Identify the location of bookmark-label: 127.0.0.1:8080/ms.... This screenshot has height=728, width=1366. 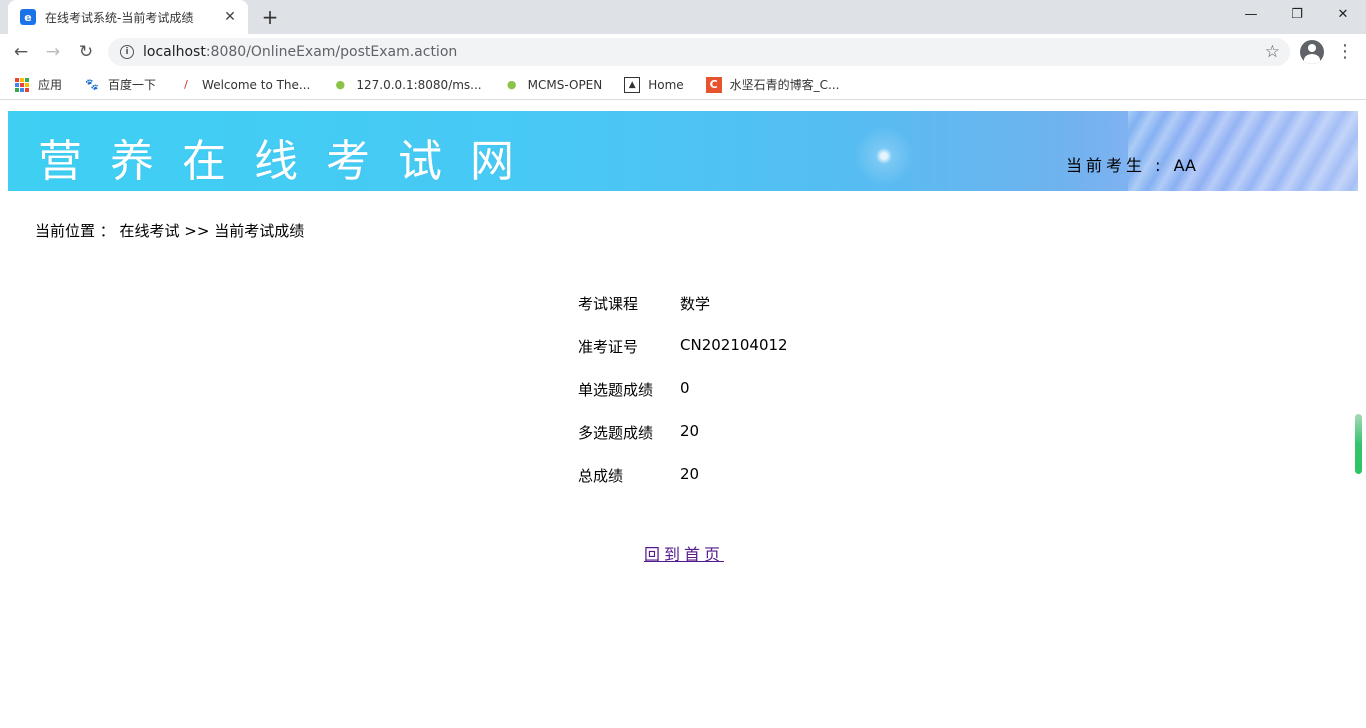
(419, 84).